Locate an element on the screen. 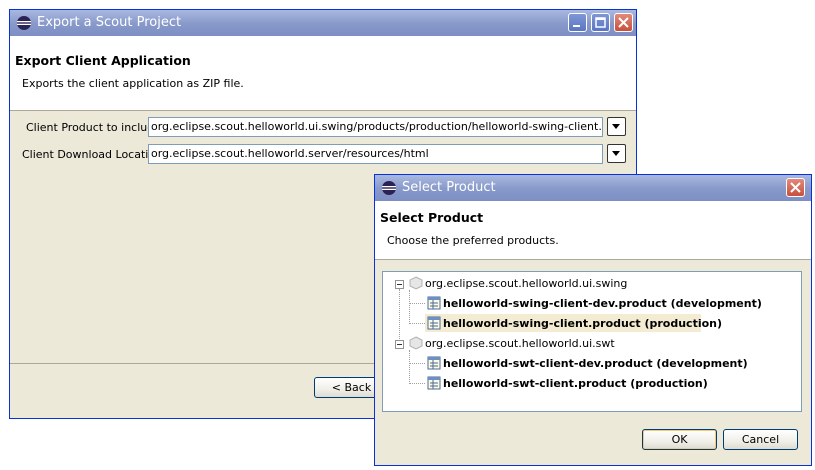 The image size is (815, 470). tree-group-swt: org.eclipse.scout.helloworld.ui.swt is located at coordinates (520, 343).